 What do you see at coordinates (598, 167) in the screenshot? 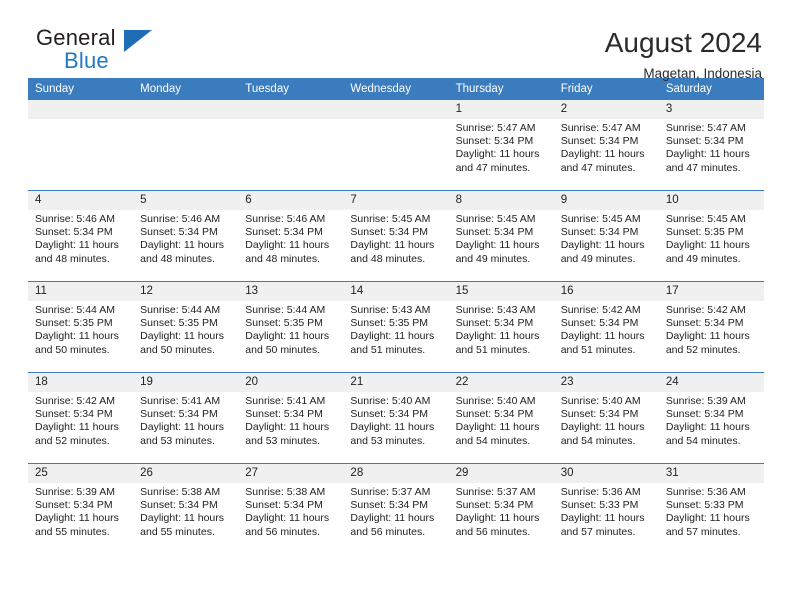
I see `daylight-text-line2: and 47 minutes.` at bounding box center [598, 167].